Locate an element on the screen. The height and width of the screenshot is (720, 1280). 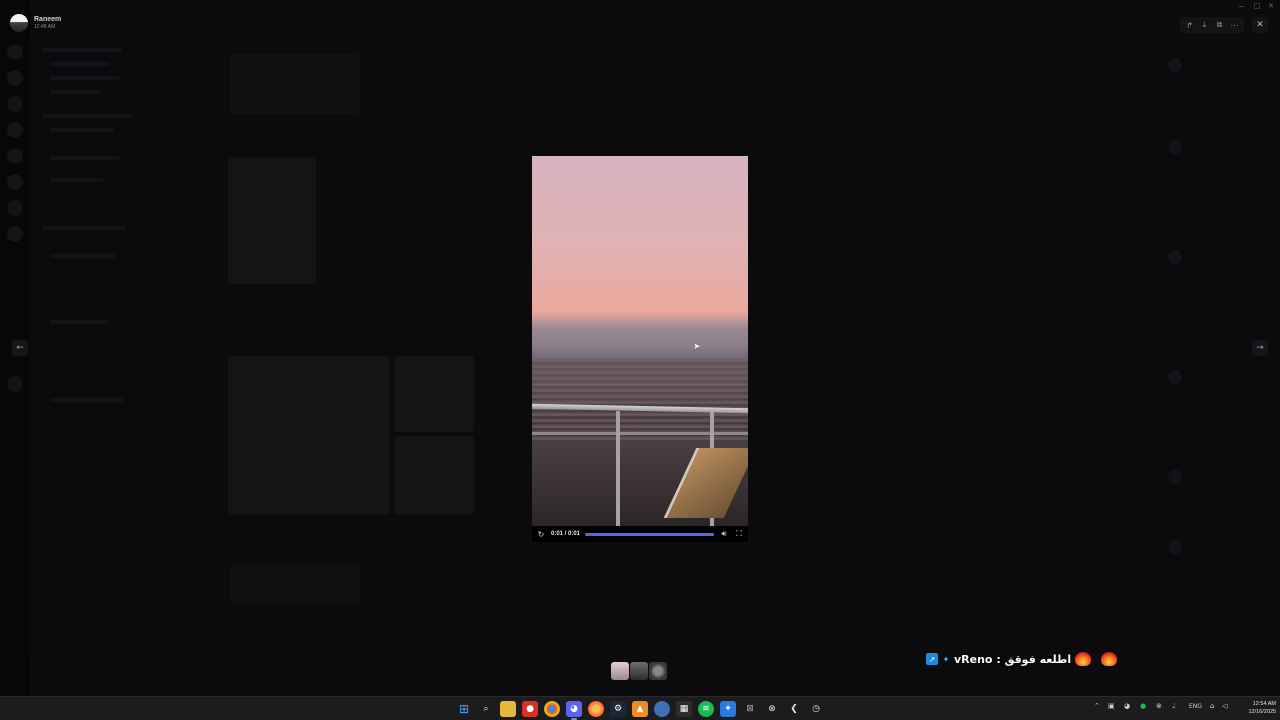
progress-bar is located at coordinates (649, 534).